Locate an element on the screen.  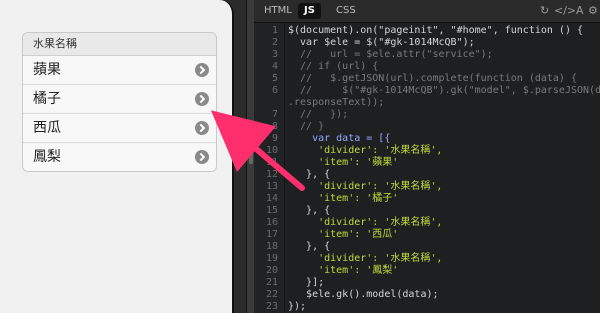
line-text: .responseText)); is located at coordinates (336, 102).